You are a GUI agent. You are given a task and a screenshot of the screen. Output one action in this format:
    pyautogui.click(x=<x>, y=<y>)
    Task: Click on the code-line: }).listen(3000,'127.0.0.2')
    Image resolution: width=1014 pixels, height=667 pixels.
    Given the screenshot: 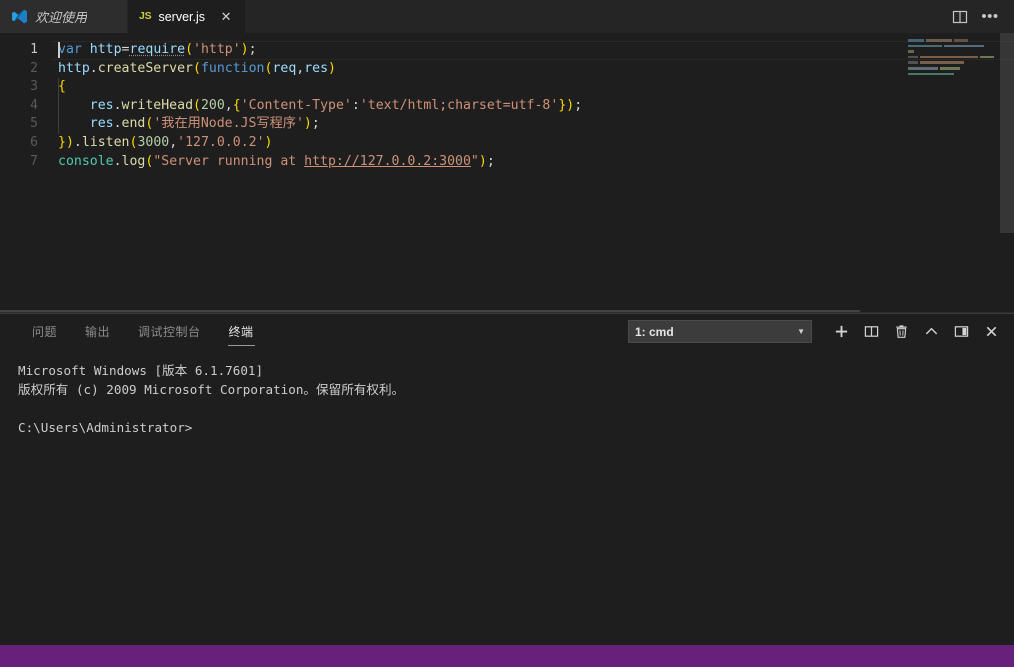 What is the action you would take?
    pyautogui.click(x=533, y=143)
    